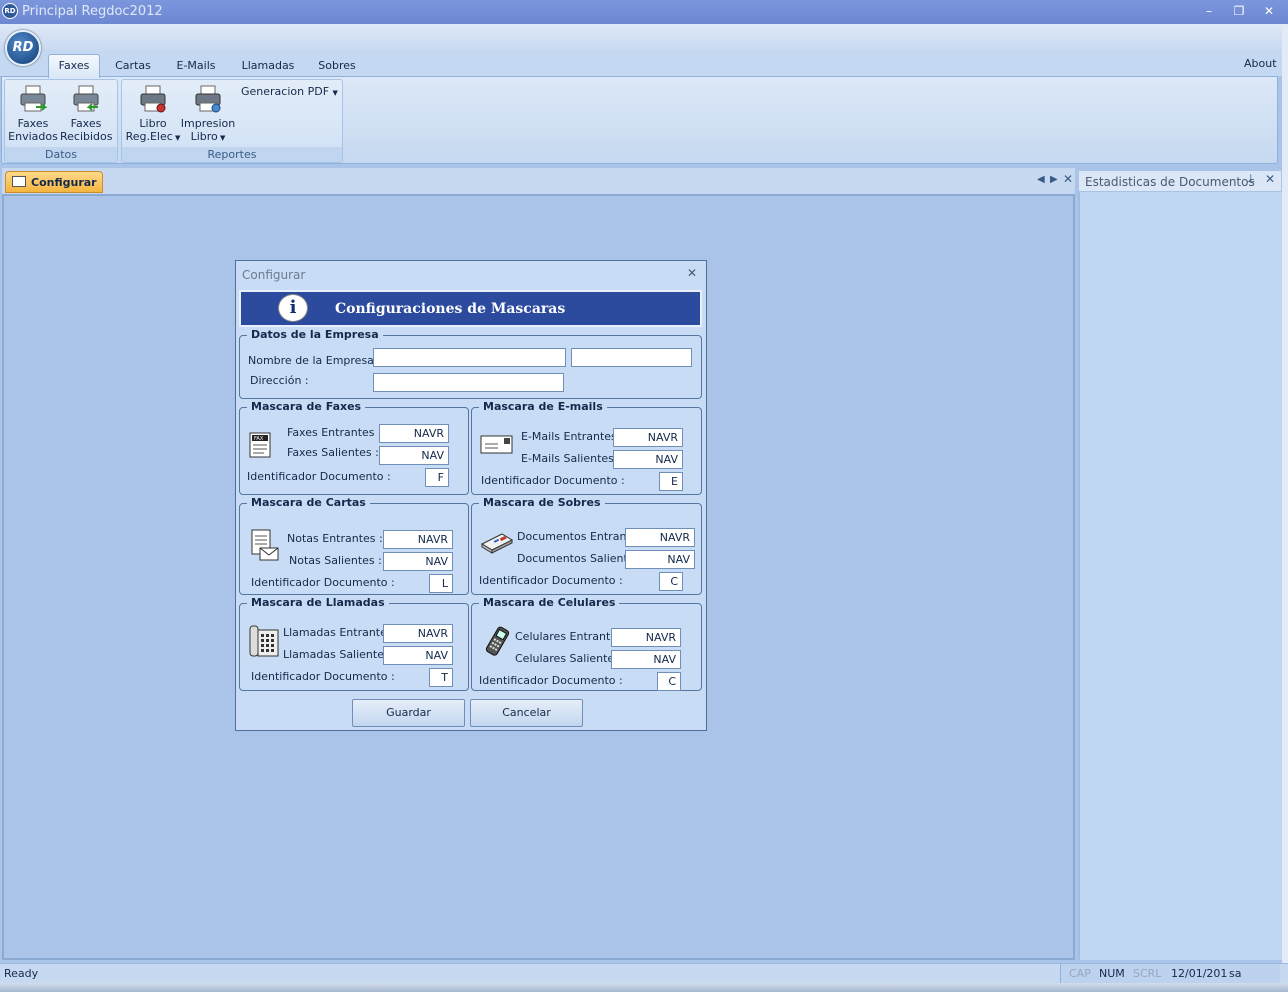 This screenshot has width=1288, height=992. What do you see at coordinates (1068, 179) in the screenshot?
I see `close-tab-icon: ✕` at bounding box center [1068, 179].